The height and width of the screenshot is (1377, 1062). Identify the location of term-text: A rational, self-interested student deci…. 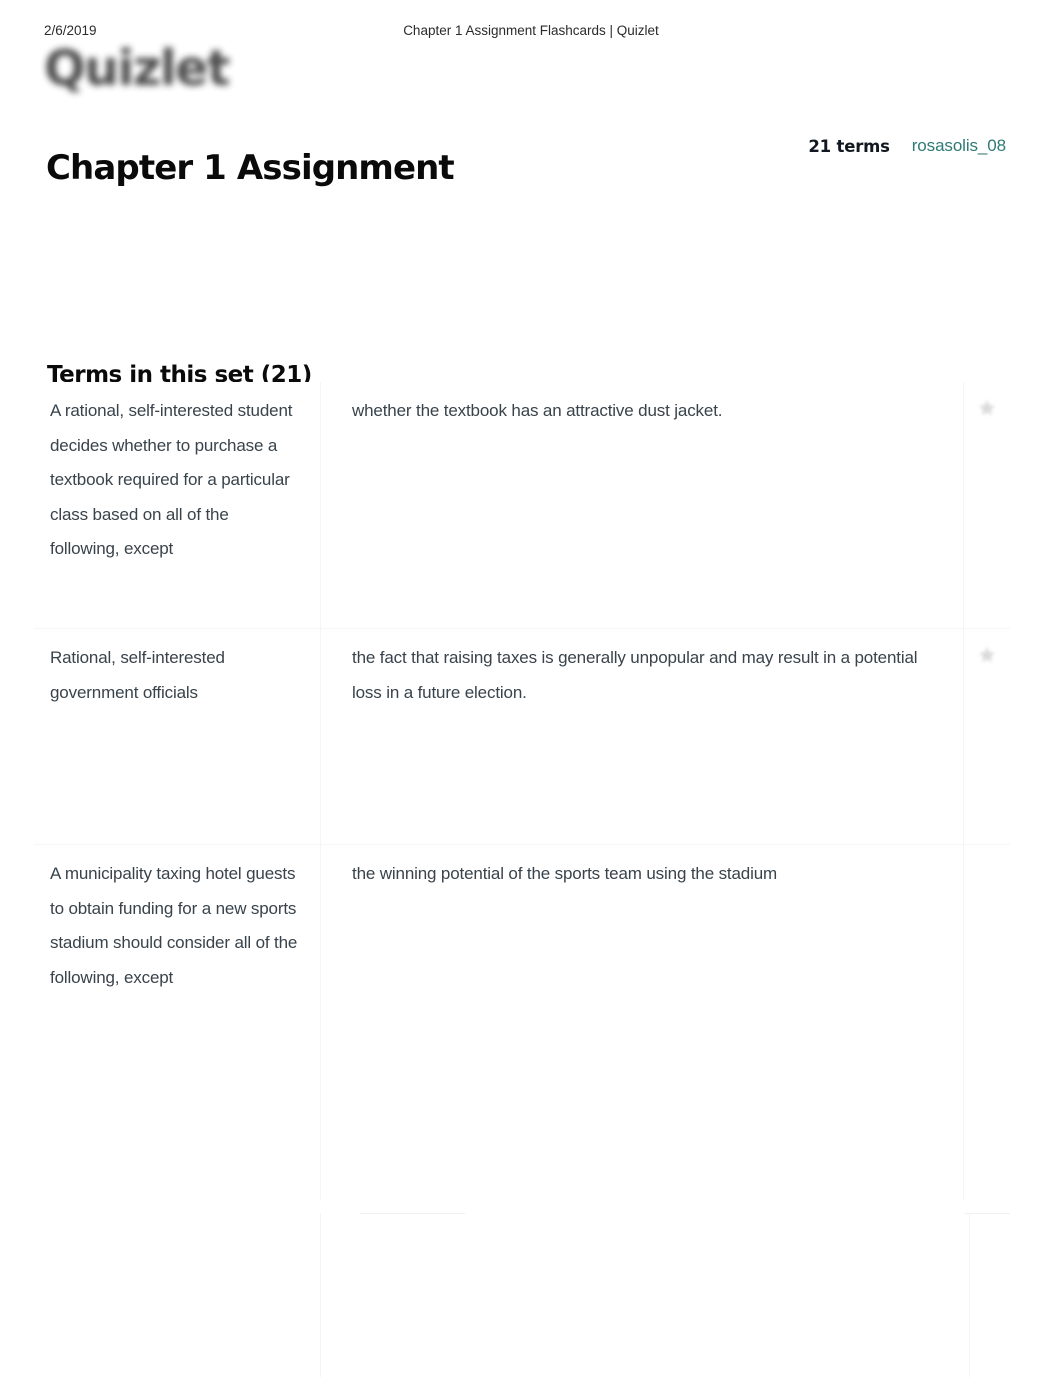
(171, 479).